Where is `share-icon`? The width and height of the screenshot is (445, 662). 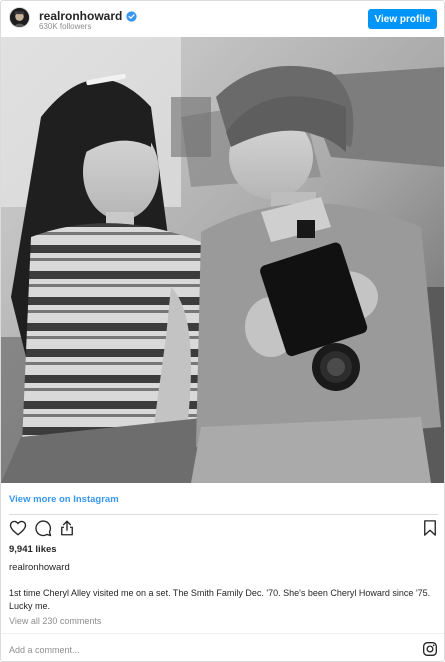 share-icon is located at coordinates (67, 528).